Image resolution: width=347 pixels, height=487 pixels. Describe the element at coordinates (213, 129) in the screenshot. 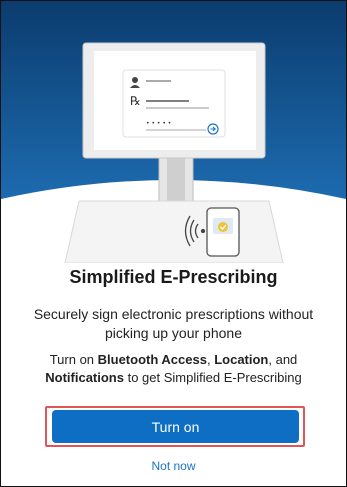

I see `submit-arrow-icon` at that location.